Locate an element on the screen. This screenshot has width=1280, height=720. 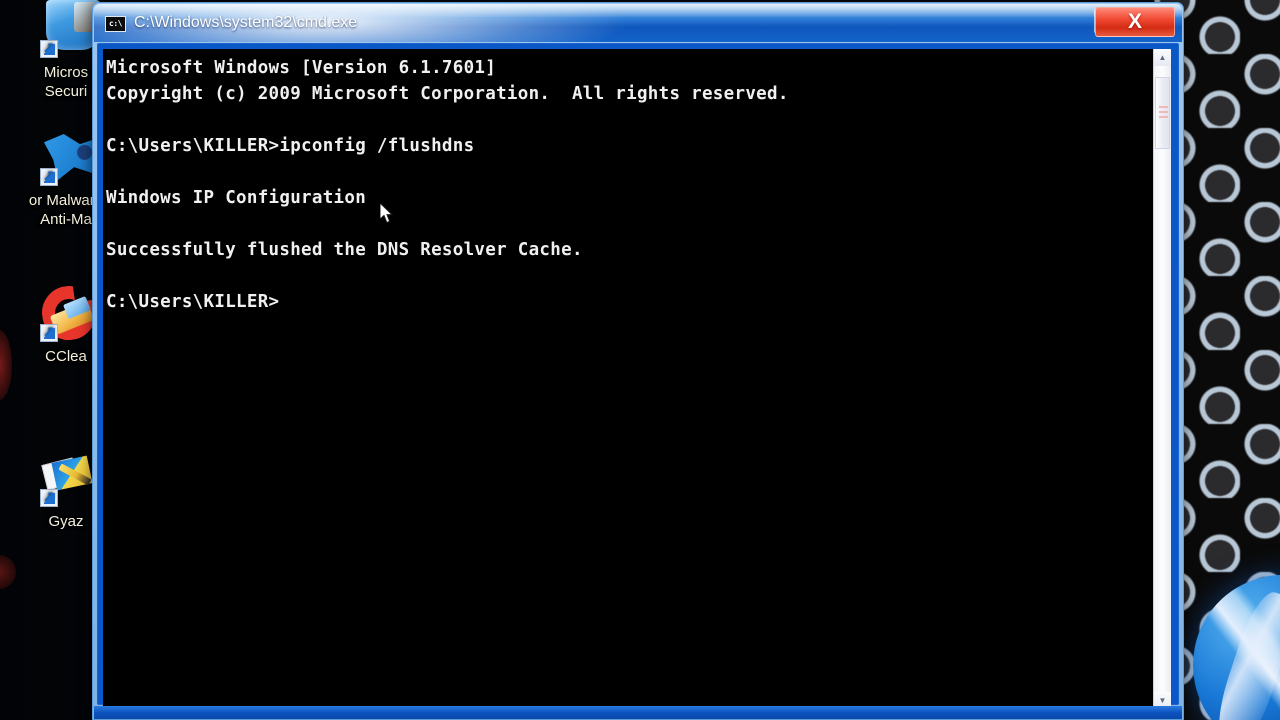
scroll-up-icon: ▲ is located at coordinates (1162, 57).